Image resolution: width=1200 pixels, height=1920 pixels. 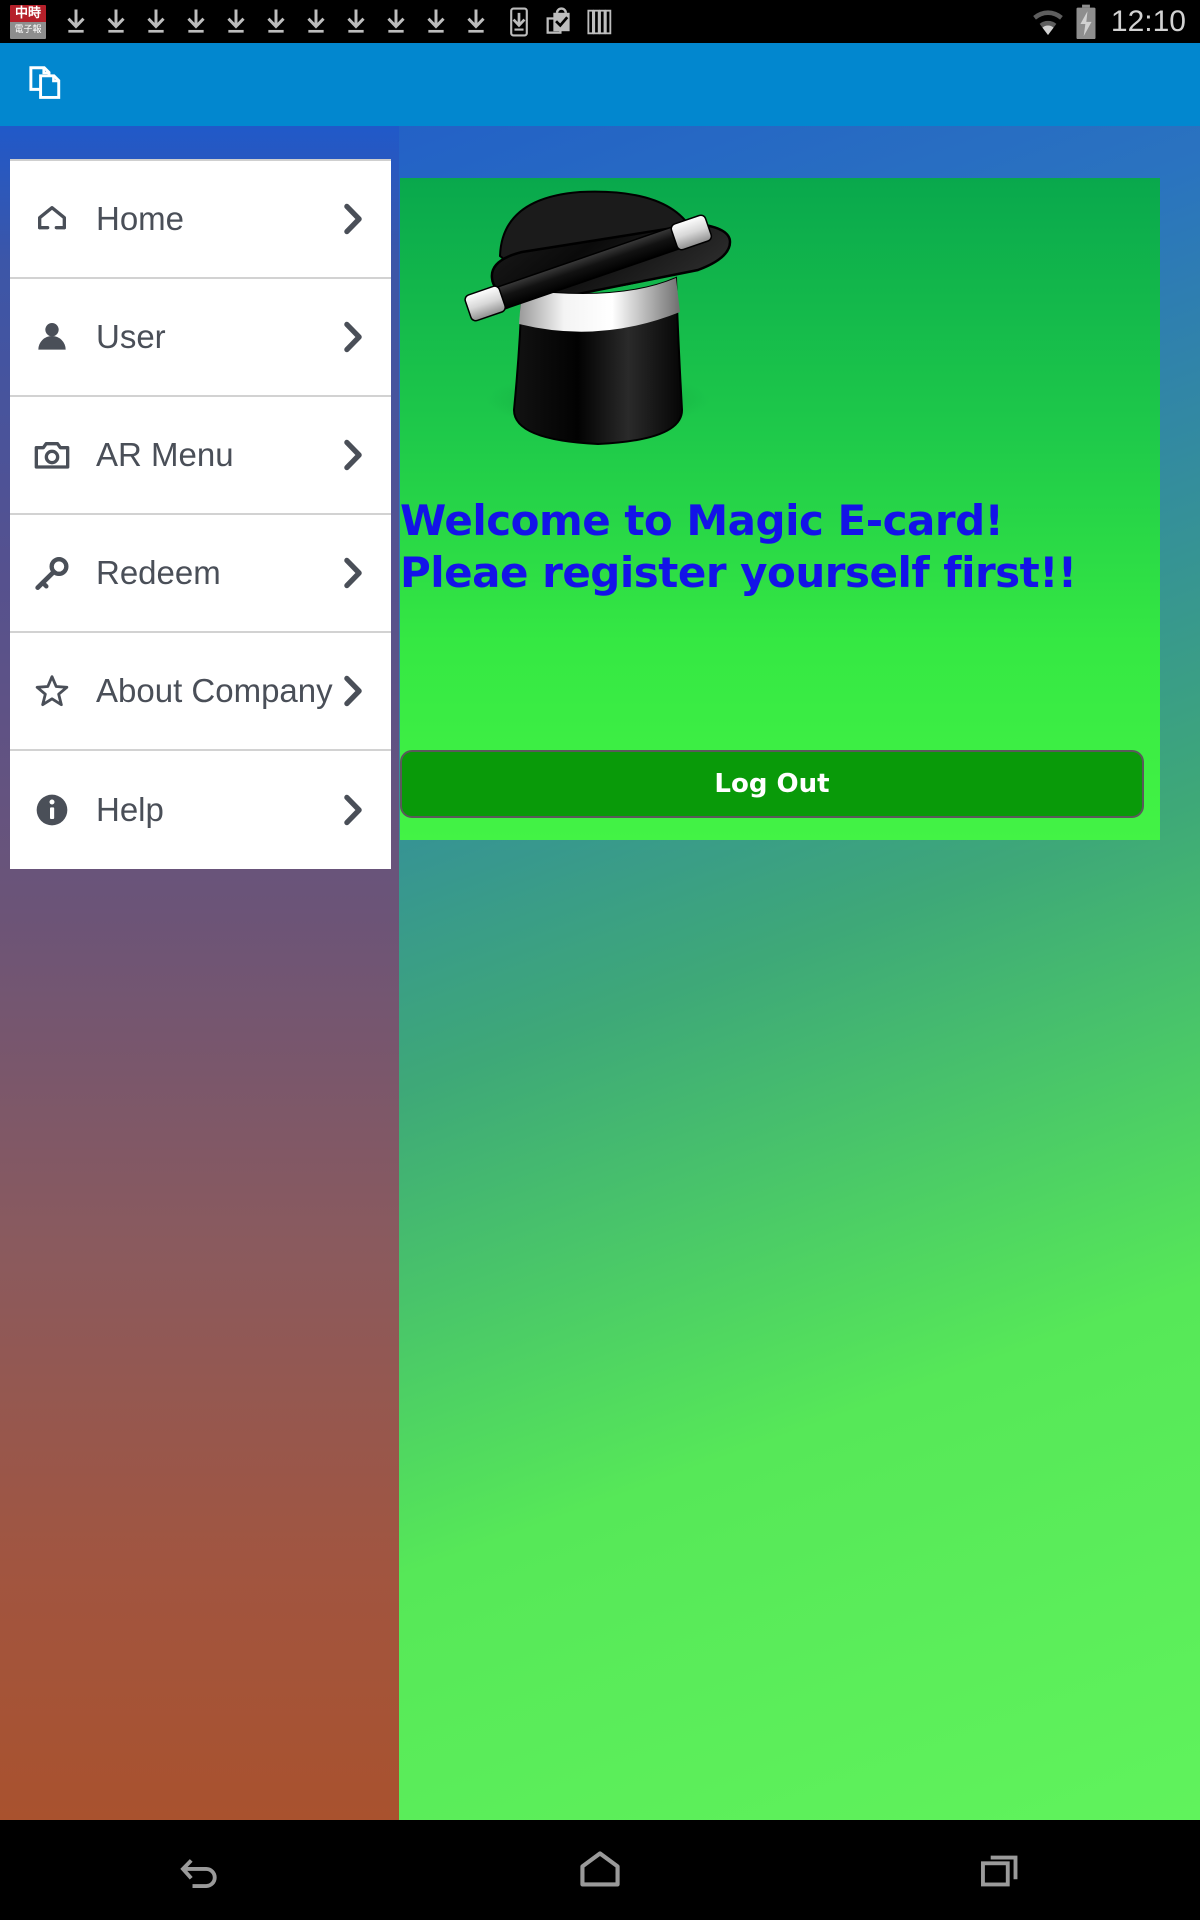 I want to click on sidebar-item-user: User, so click(x=200, y=338).